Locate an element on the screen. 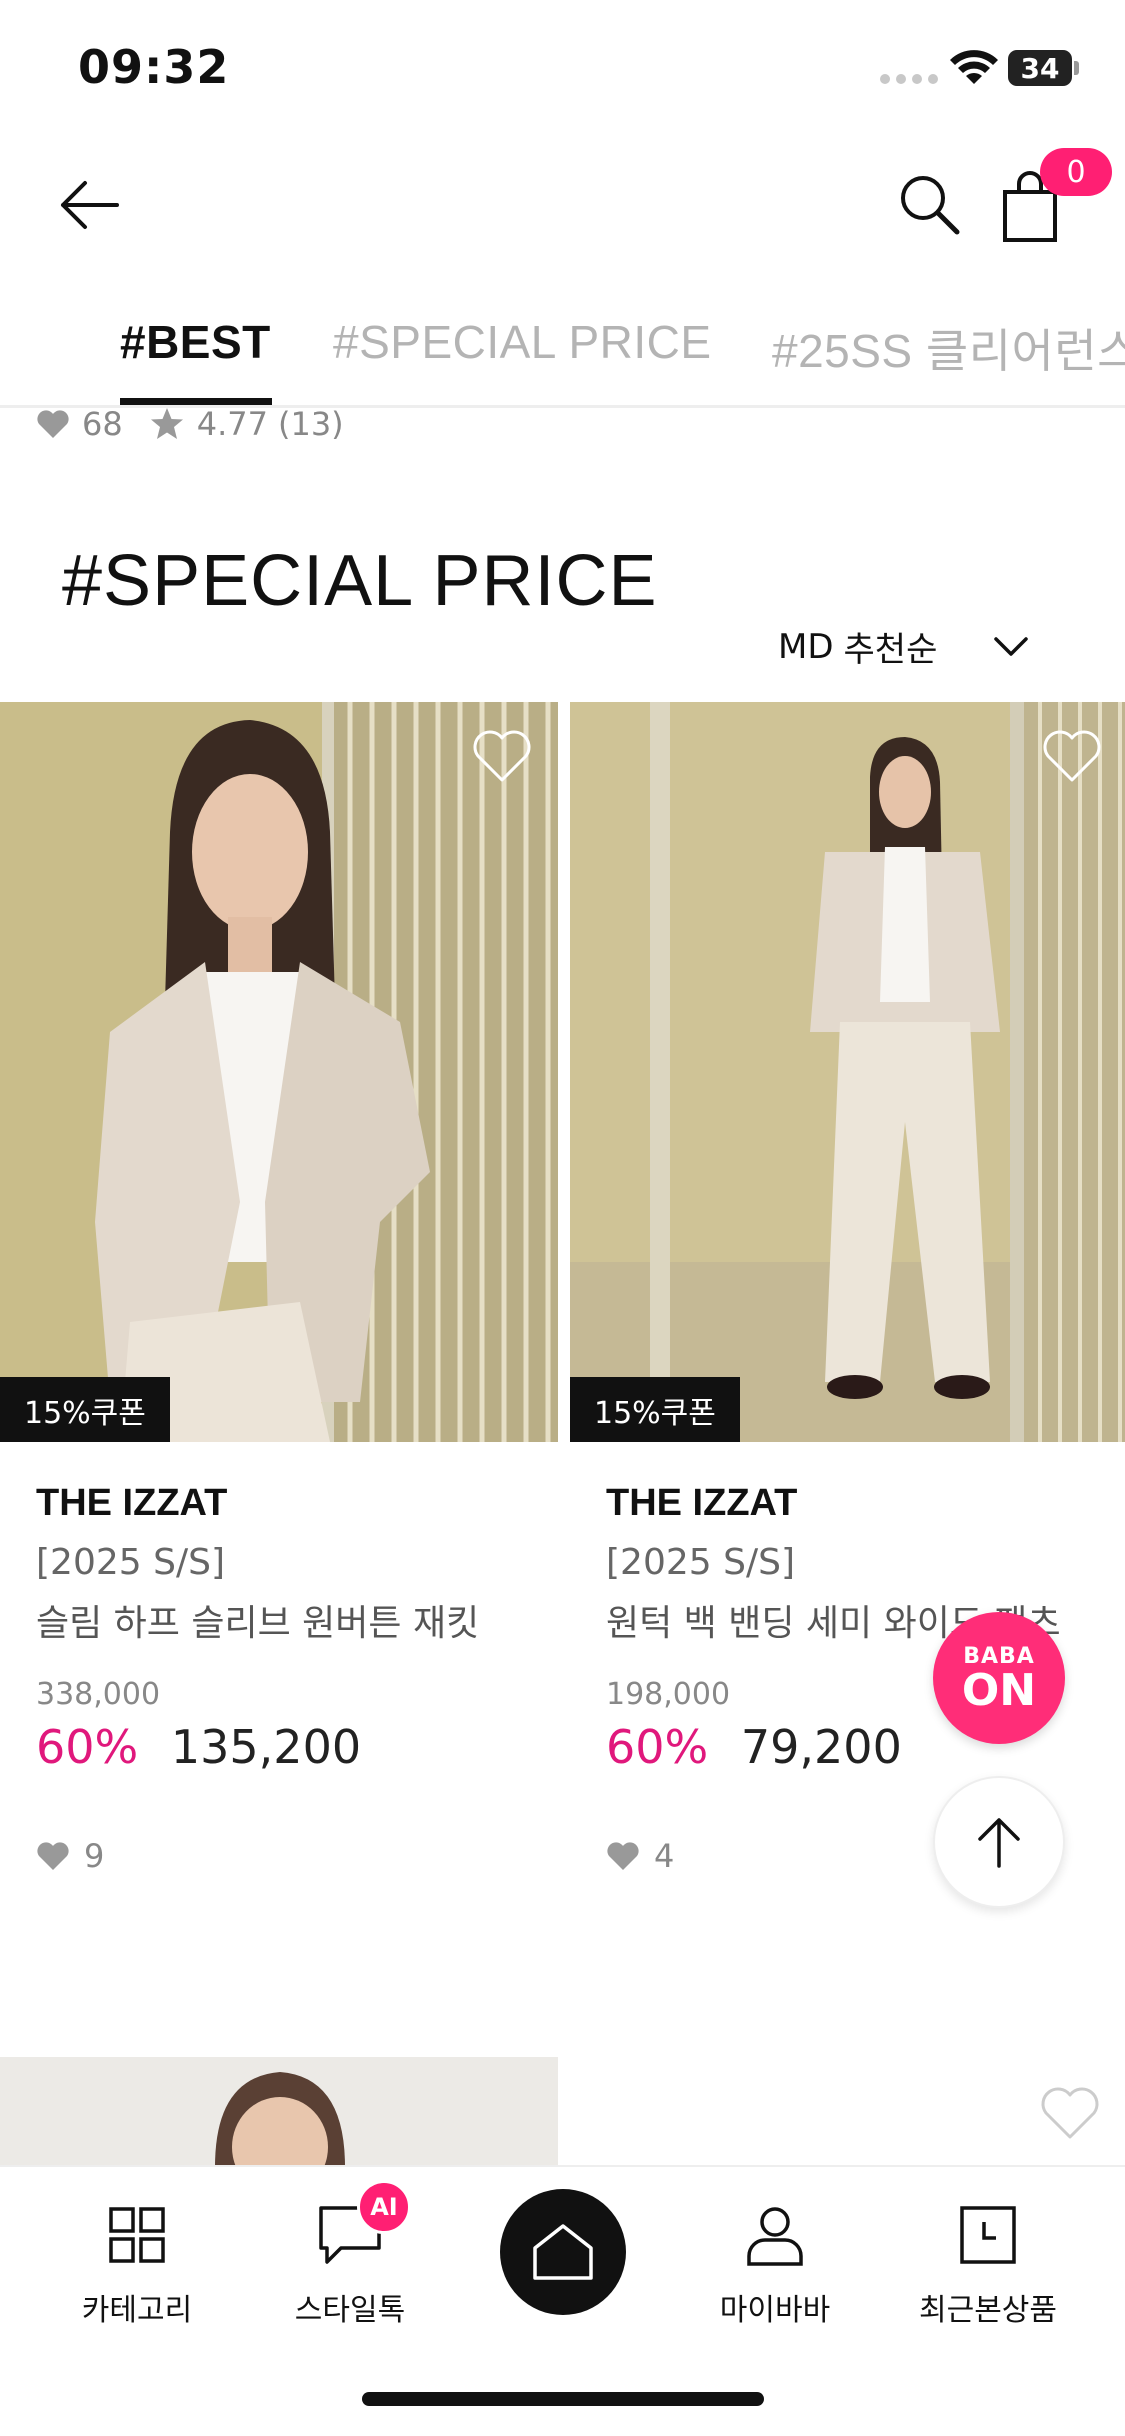  home-indicator is located at coordinates (563, 2399).